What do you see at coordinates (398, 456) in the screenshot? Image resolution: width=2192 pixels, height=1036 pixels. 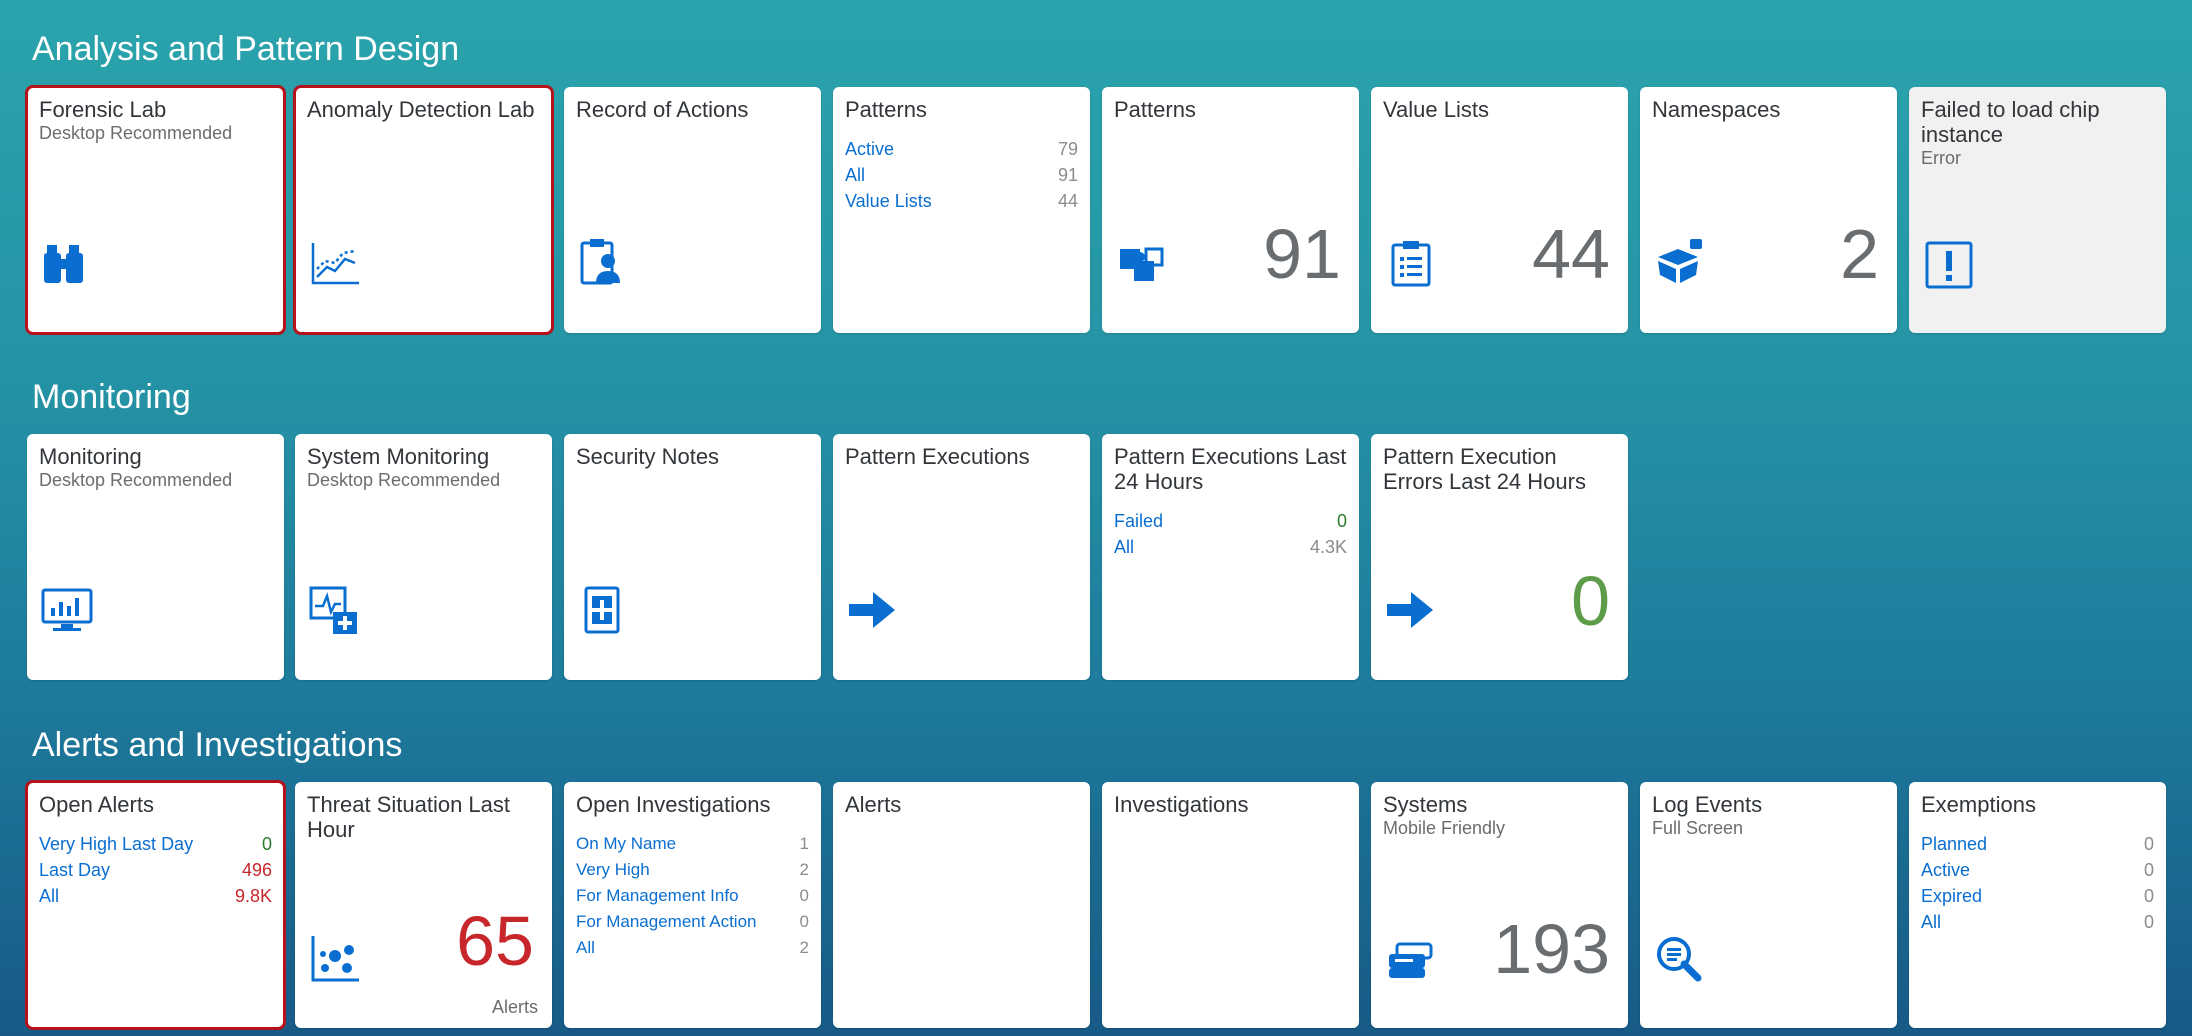 I see `tile-title: System Monitoring` at bounding box center [398, 456].